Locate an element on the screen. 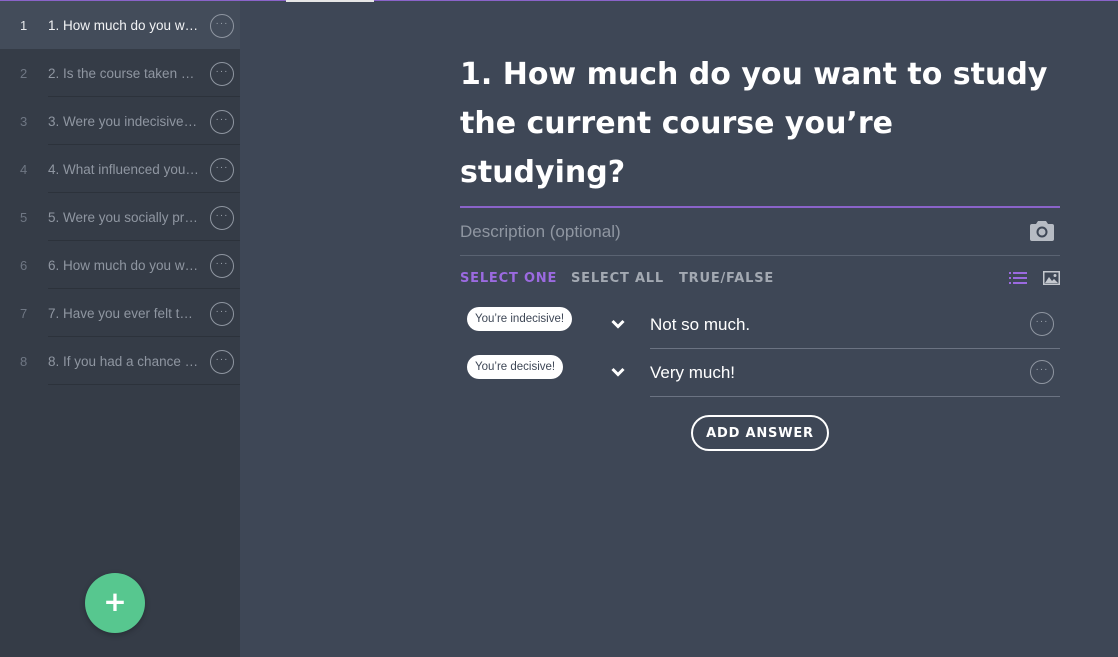 This screenshot has width=1118, height=657. question-number: 4 is located at coordinates (24, 169).